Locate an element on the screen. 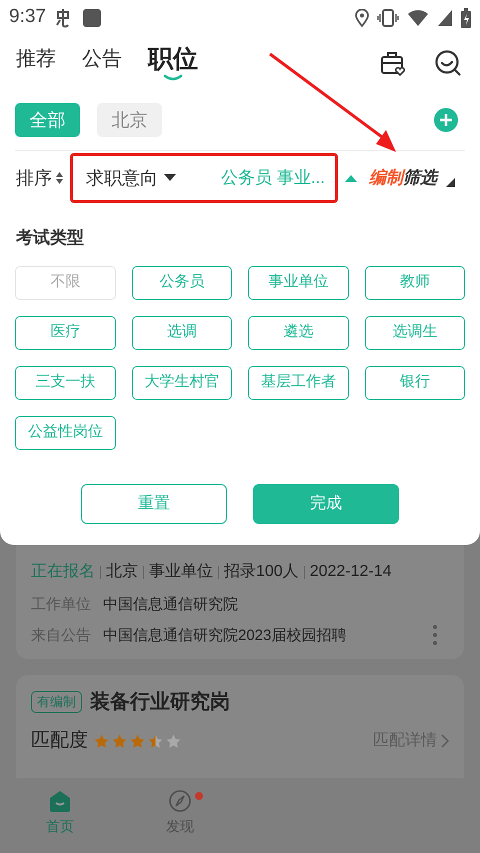 The height and width of the screenshot is (853, 480). option-button: 遴选 is located at coordinates (298, 333).